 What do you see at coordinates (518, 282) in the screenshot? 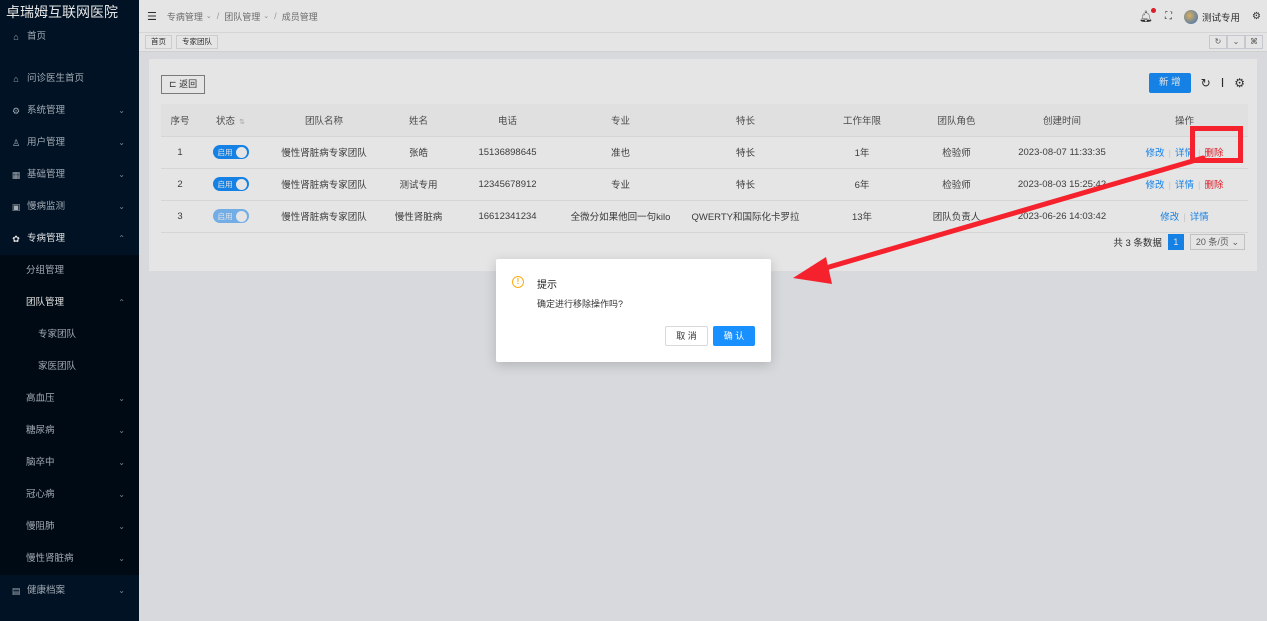
I see `warning-icon: !` at bounding box center [518, 282].